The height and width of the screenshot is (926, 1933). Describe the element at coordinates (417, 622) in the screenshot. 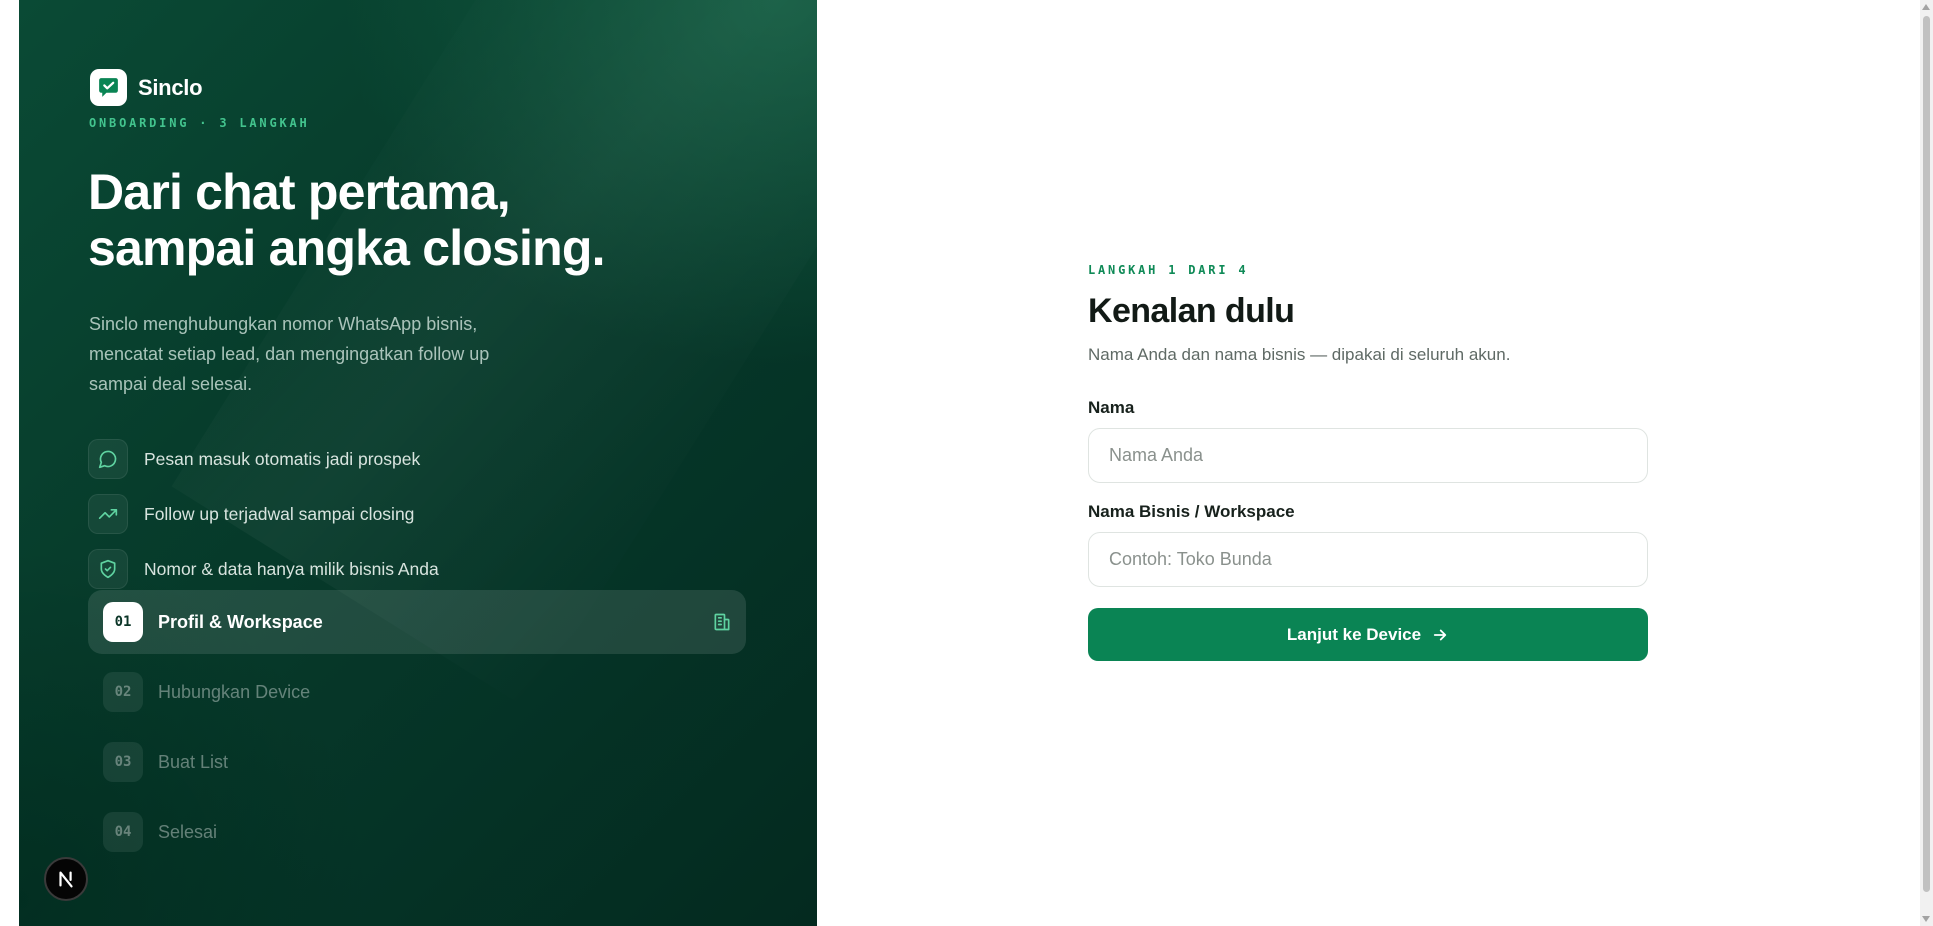

I see `step-item-profil-workspace: 01 Profil & Workspace` at that location.